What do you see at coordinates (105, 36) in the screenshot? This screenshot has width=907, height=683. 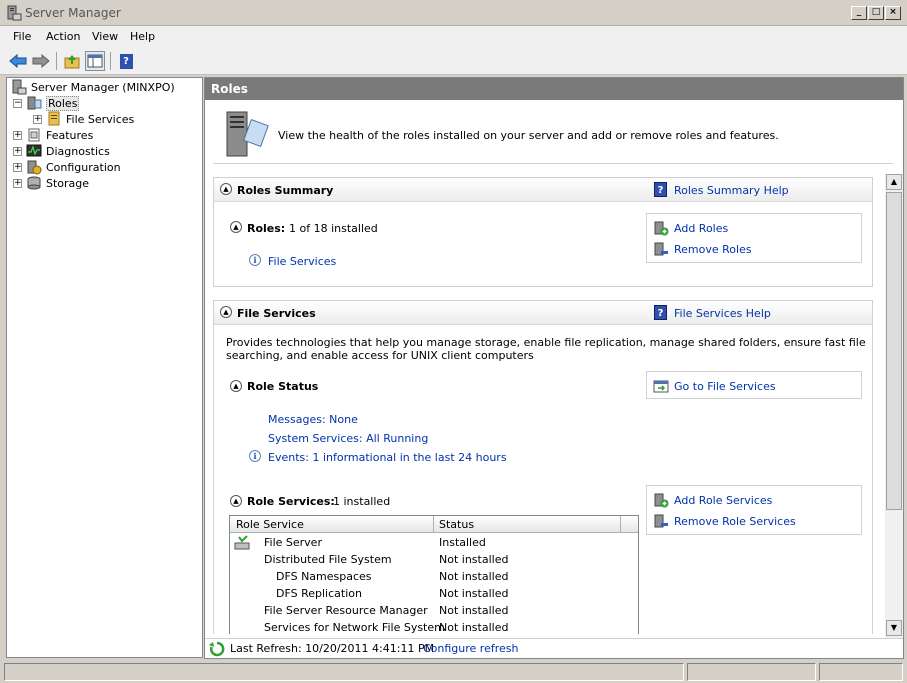 I see `menu-view: View` at bounding box center [105, 36].